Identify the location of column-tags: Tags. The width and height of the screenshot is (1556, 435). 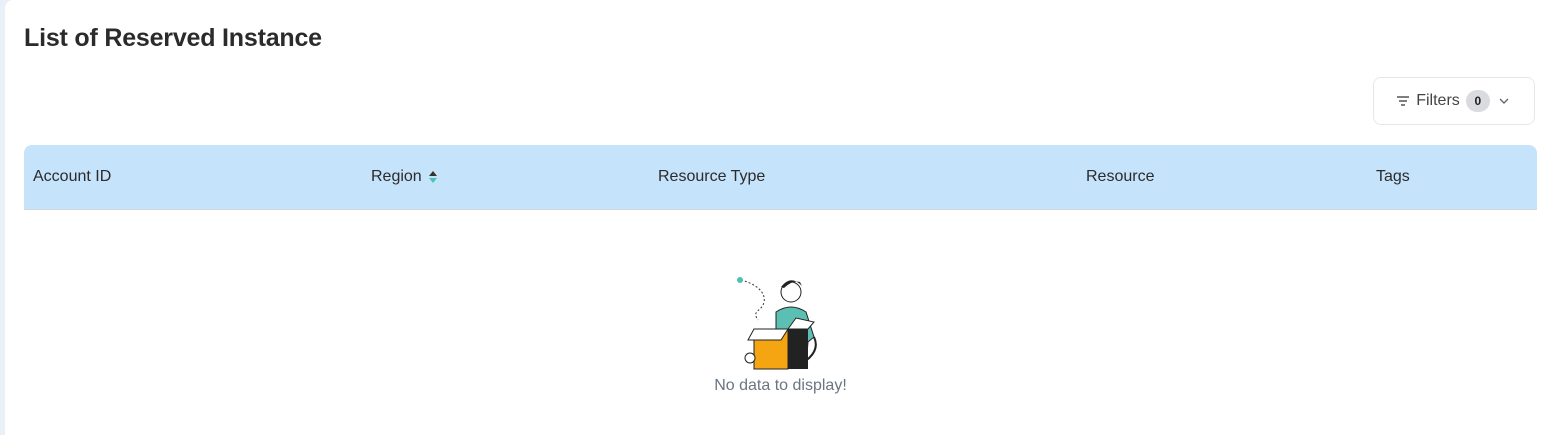
(1393, 177).